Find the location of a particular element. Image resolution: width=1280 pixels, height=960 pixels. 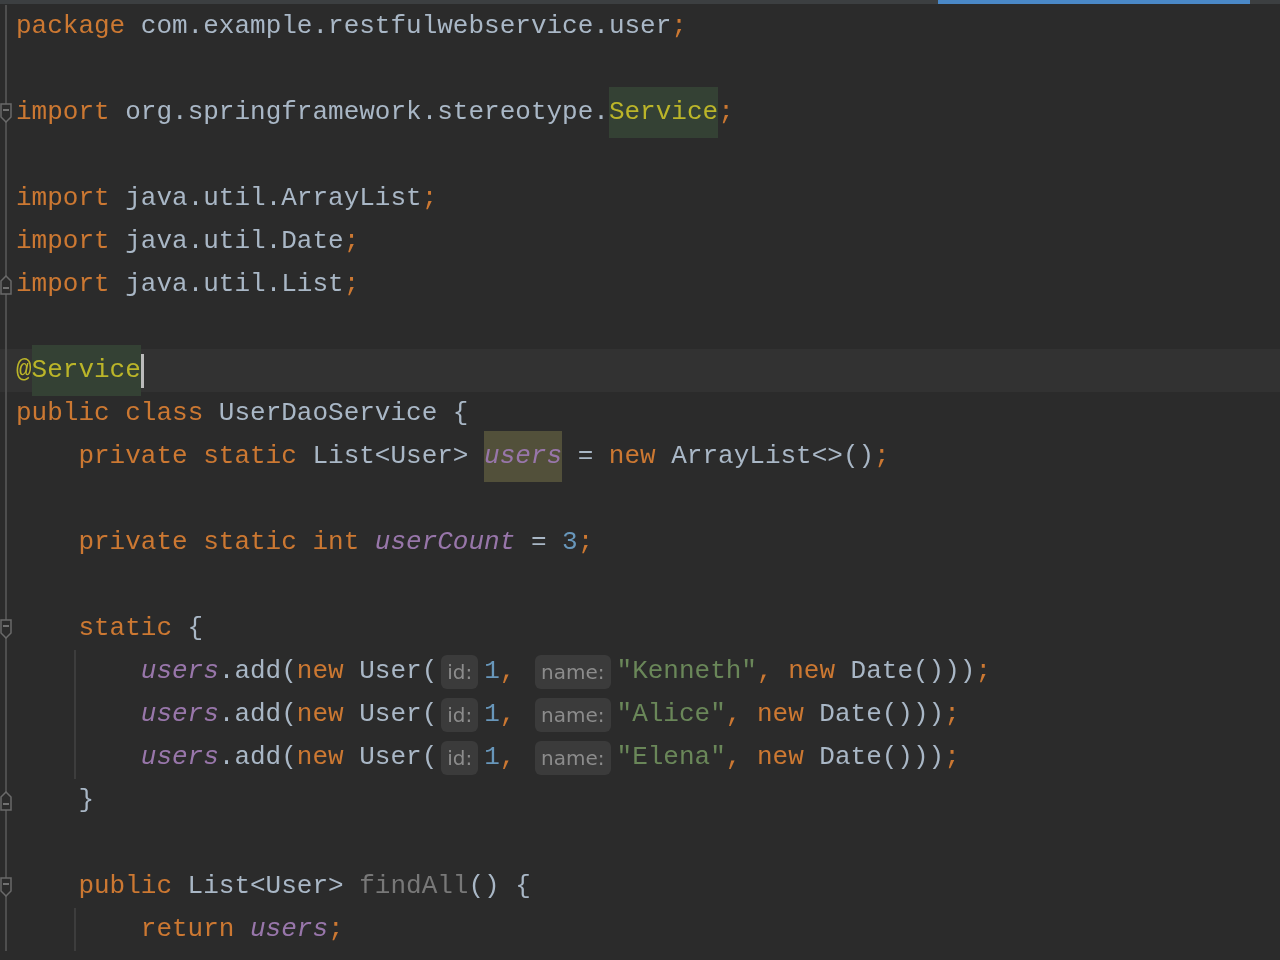

keyword: public class is located at coordinates (110, 413).